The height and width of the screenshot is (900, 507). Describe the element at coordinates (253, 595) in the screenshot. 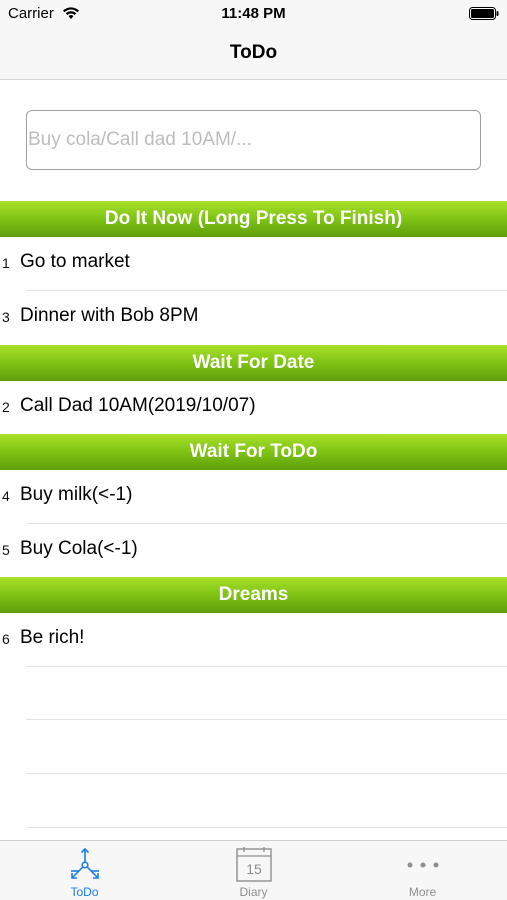

I see `section-header-dreams: Dreams` at that location.